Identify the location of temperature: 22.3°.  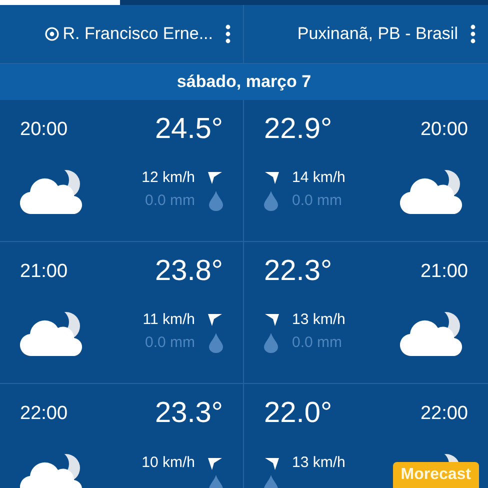
(298, 271).